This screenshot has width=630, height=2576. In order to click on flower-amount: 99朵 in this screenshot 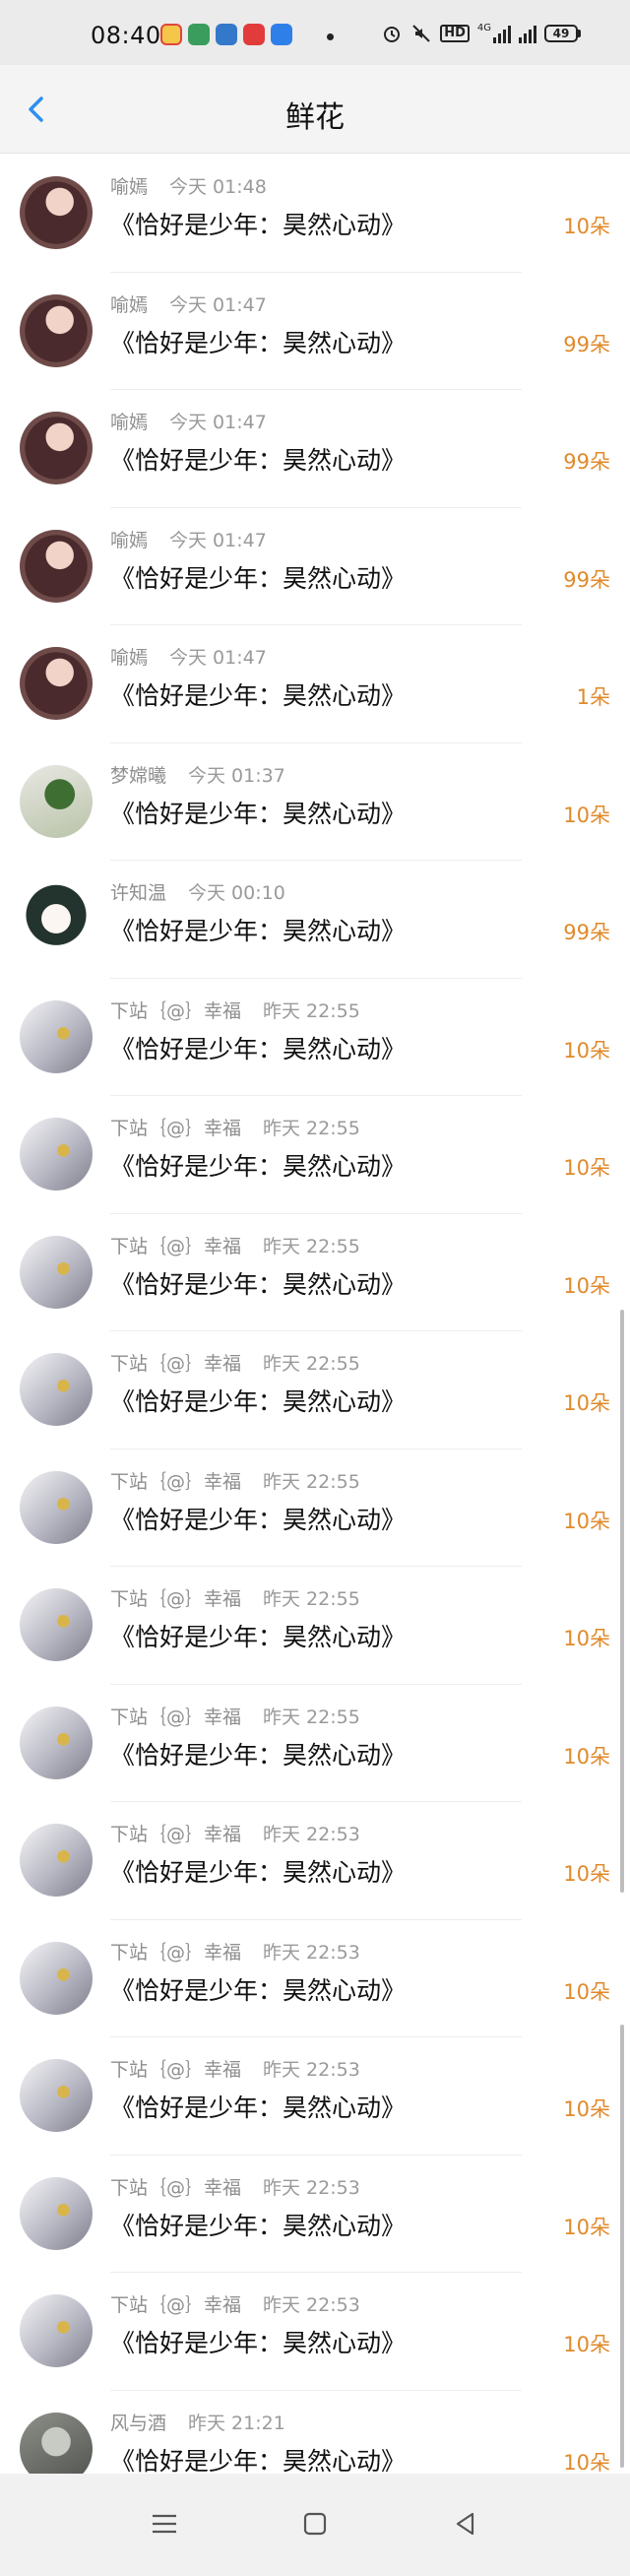, I will do `click(586, 579)`.